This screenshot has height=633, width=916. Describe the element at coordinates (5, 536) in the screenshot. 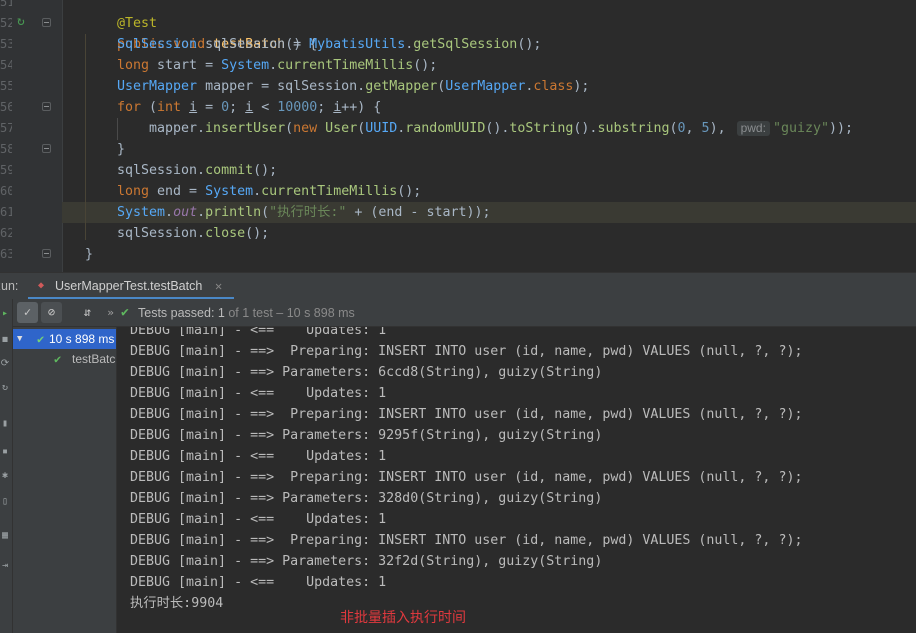

I see `grid-icon: ▦` at that location.